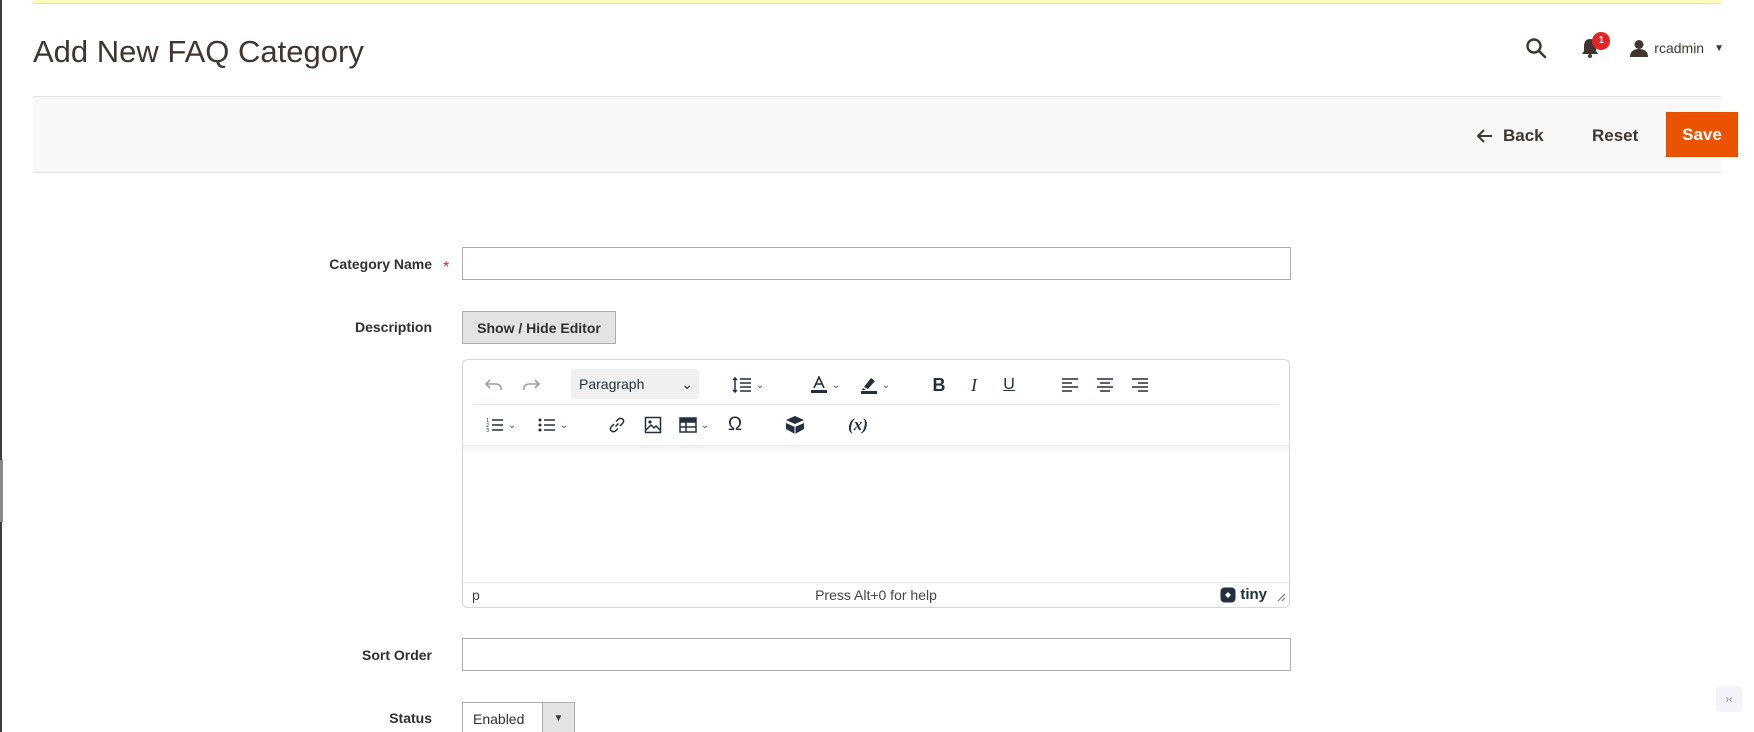  Describe the element at coordinates (393, 327) in the screenshot. I see `description-label: Description` at that location.